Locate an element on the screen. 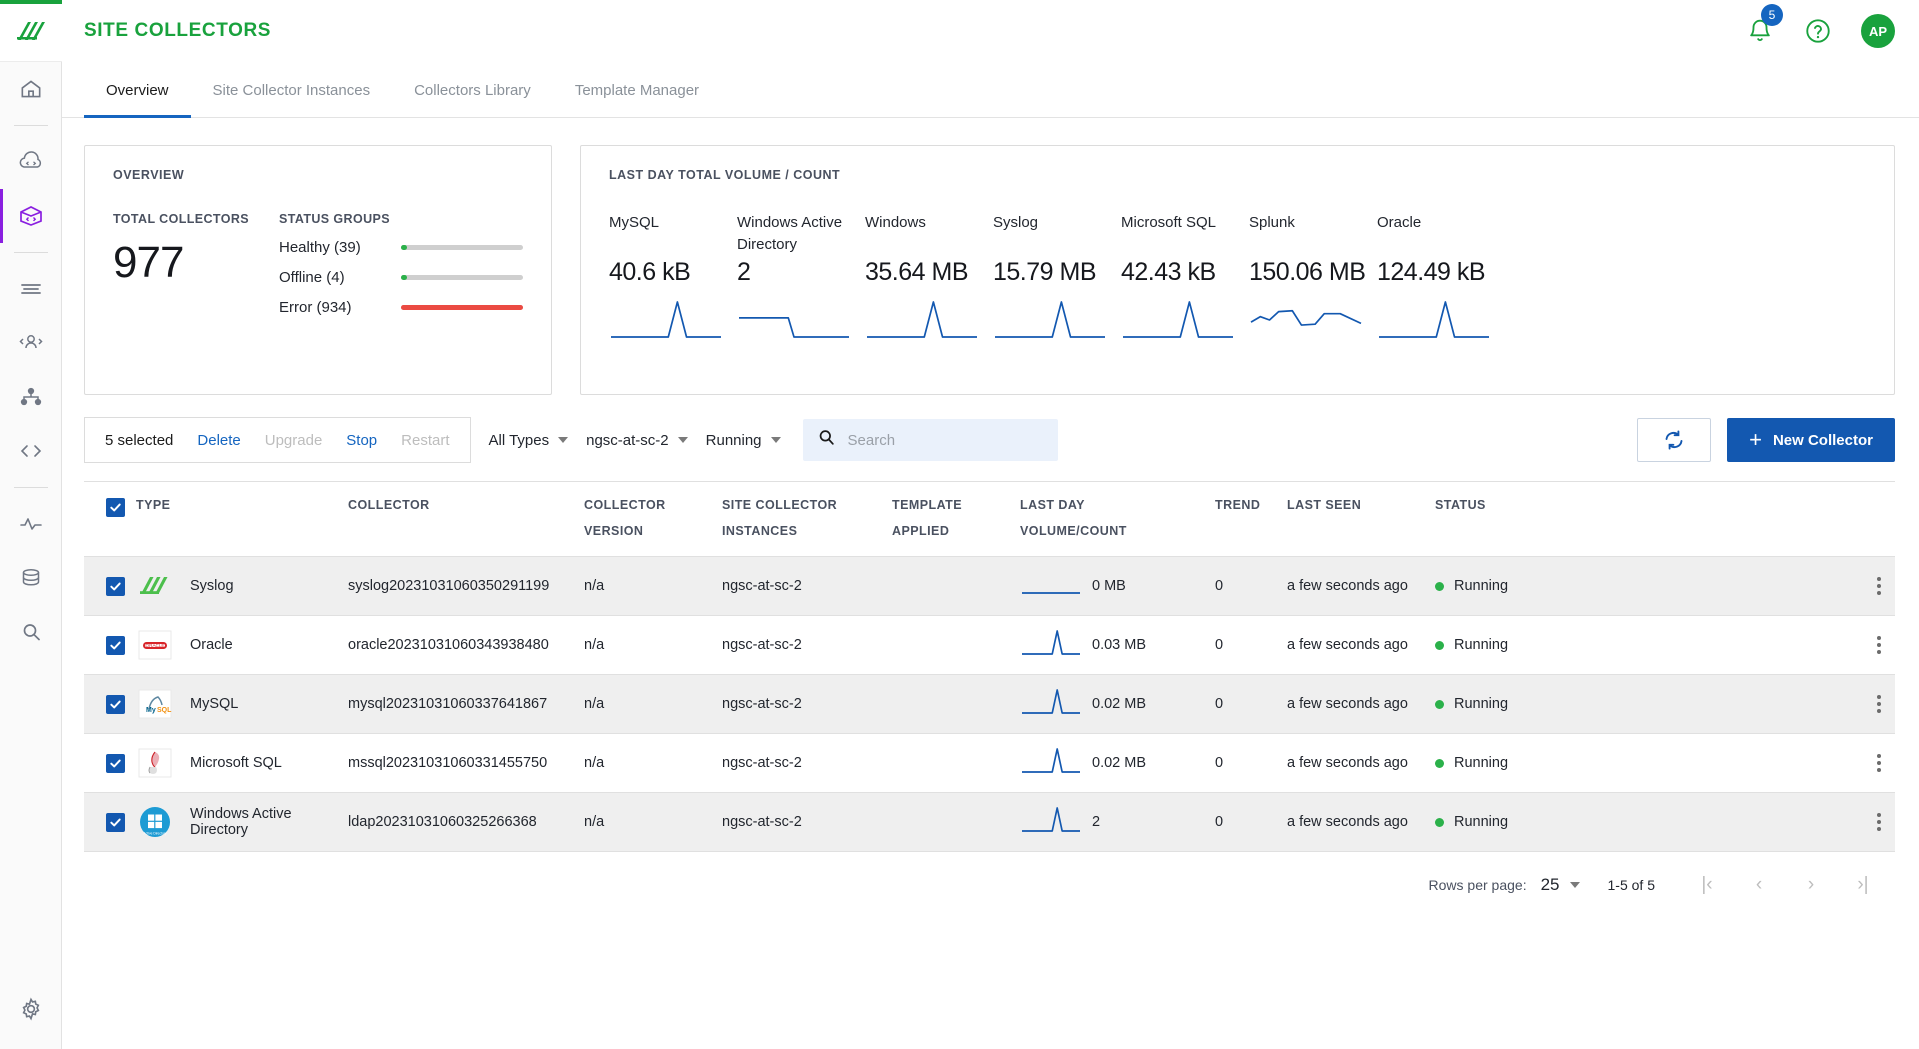 The width and height of the screenshot is (1919, 1049). filter-type: All Types is located at coordinates (529, 440).